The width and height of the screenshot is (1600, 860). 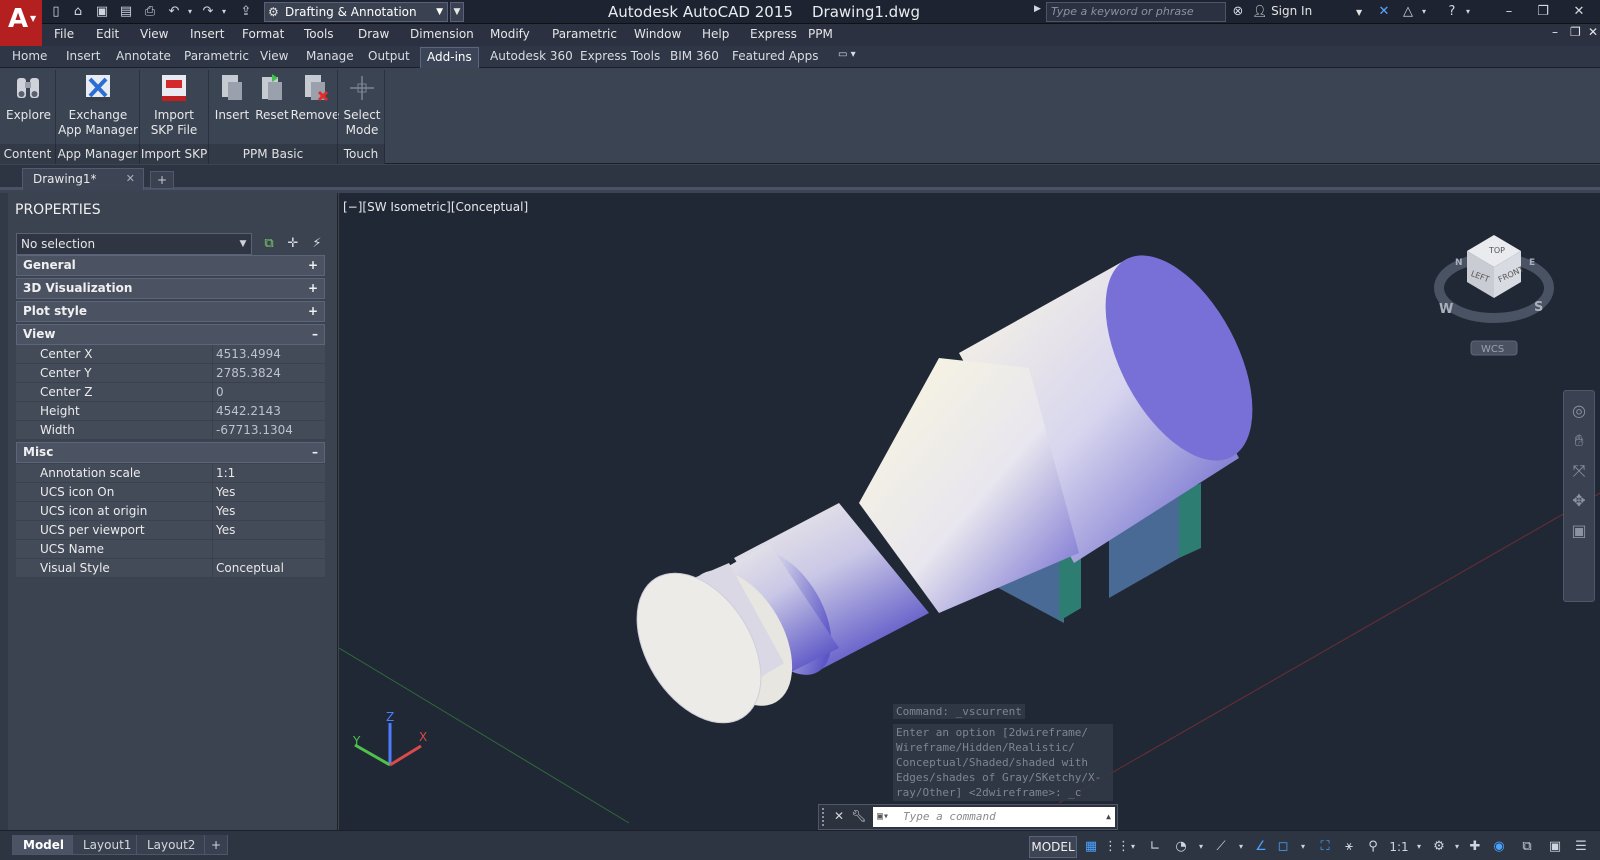 I want to click on add-layout-button: +, so click(x=216, y=845).